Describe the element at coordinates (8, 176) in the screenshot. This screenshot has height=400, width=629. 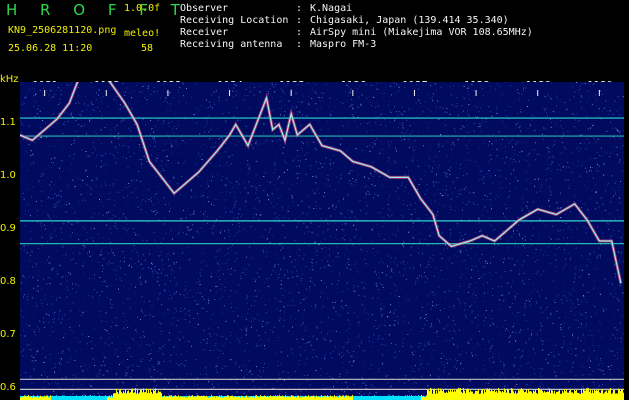
I see `y-tick-label: 1.0` at that location.